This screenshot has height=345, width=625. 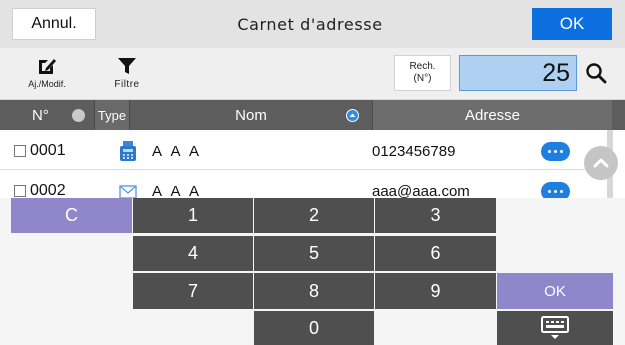 What do you see at coordinates (78, 115) in the screenshot?
I see `sort-indicator-icon` at bounding box center [78, 115].